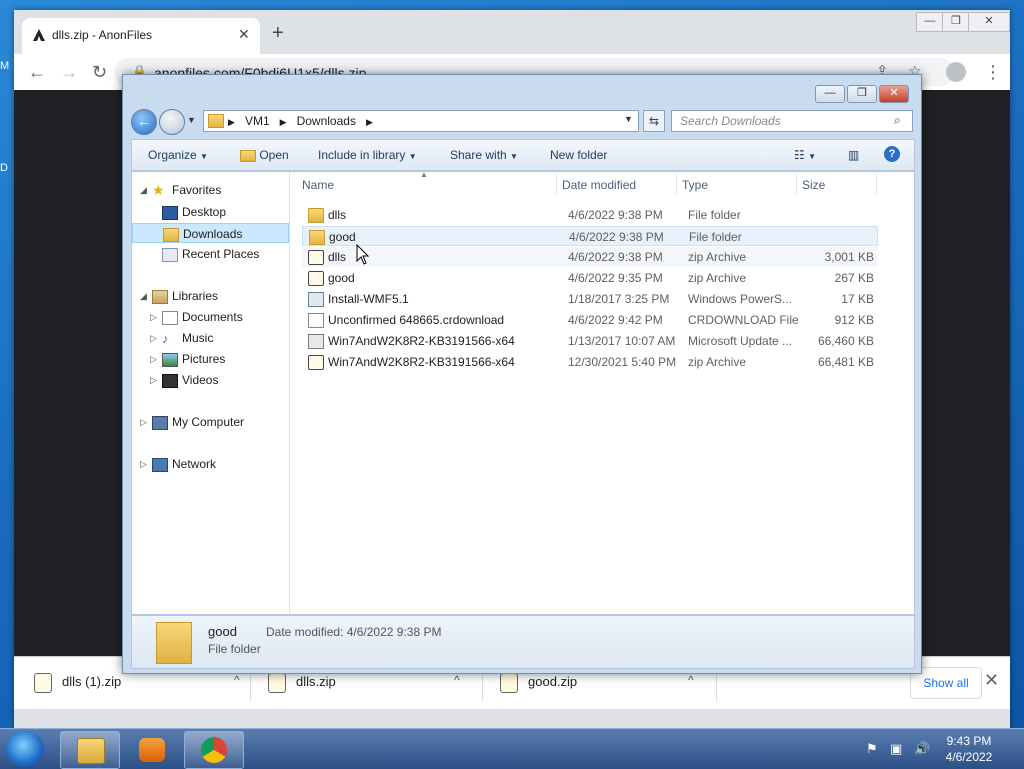  I want to click on mouse-cursor-icon, so click(363, 254).